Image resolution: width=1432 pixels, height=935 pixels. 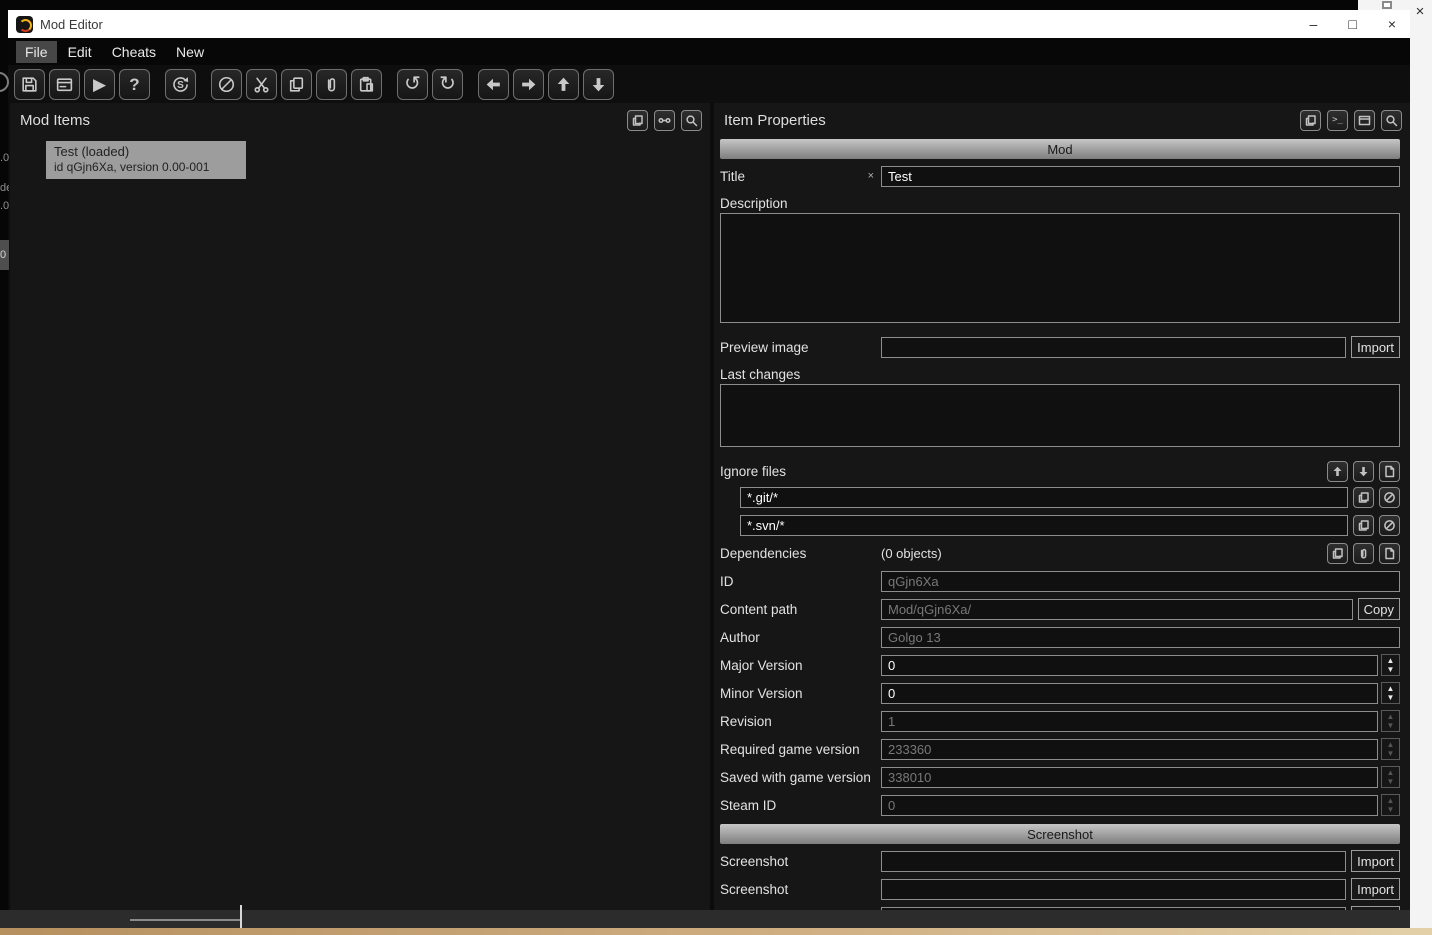 I want to click on menu-cheats: Cheats, so click(x=134, y=52).